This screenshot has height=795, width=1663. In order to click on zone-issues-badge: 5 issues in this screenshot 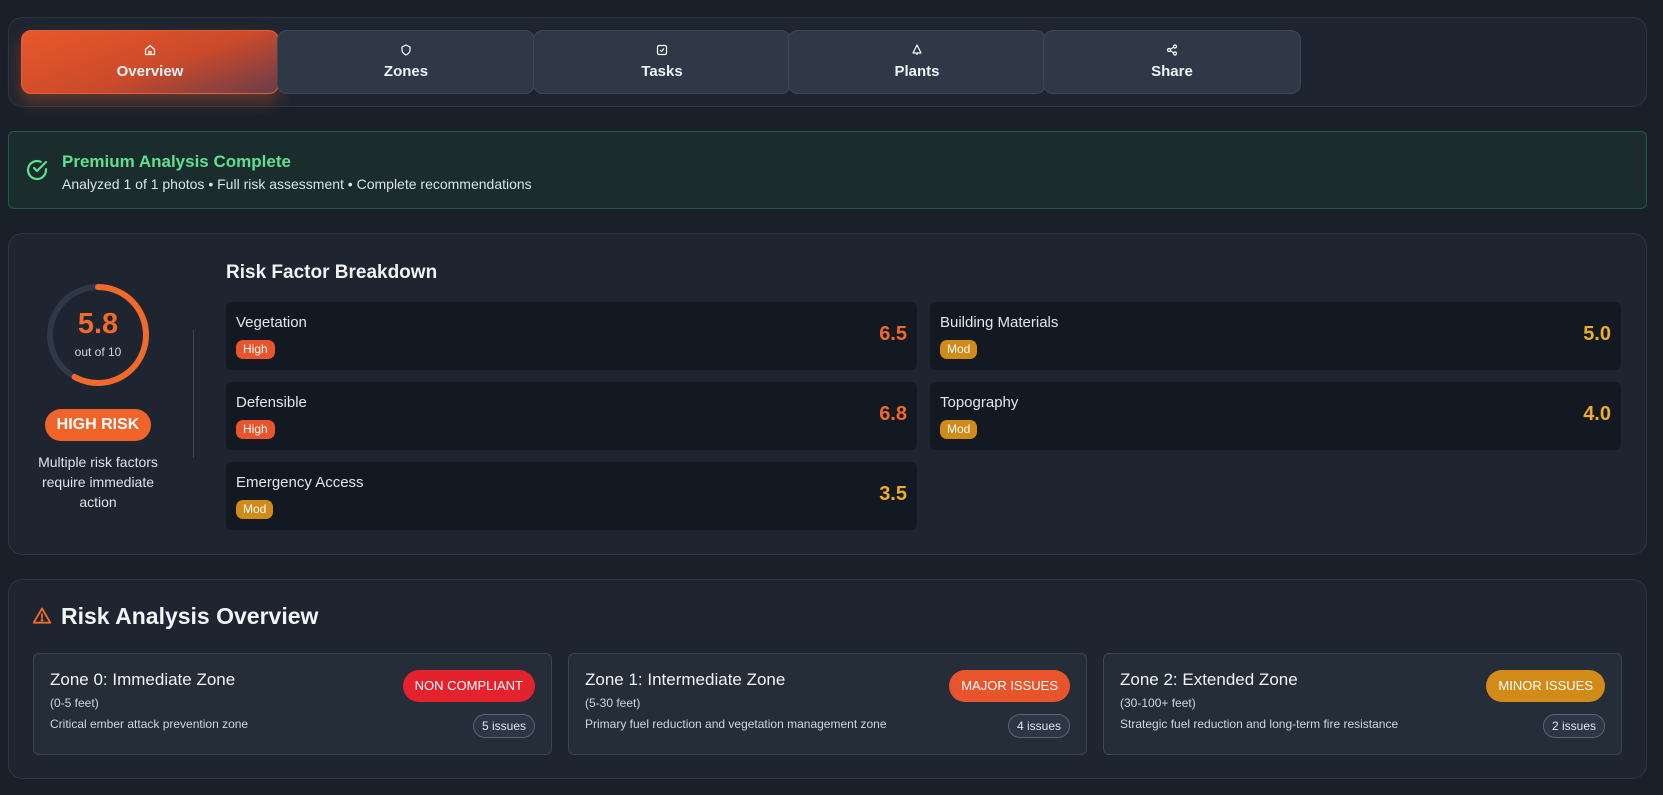, I will do `click(503, 726)`.